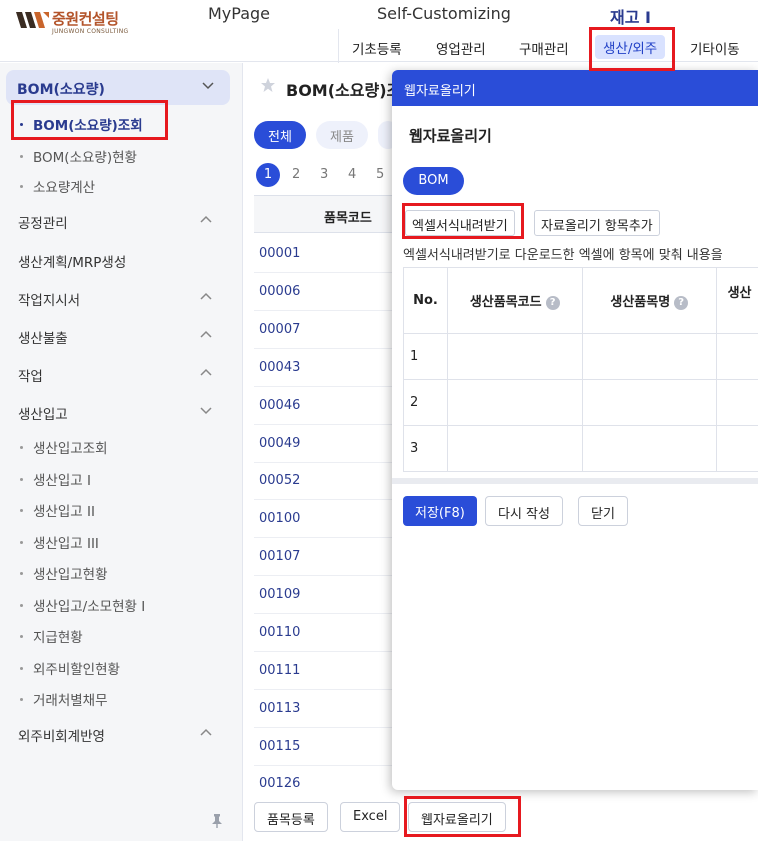 This screenshot has width=758, height=841. I want to click on item-code-link: 00100, so click(279, 518).